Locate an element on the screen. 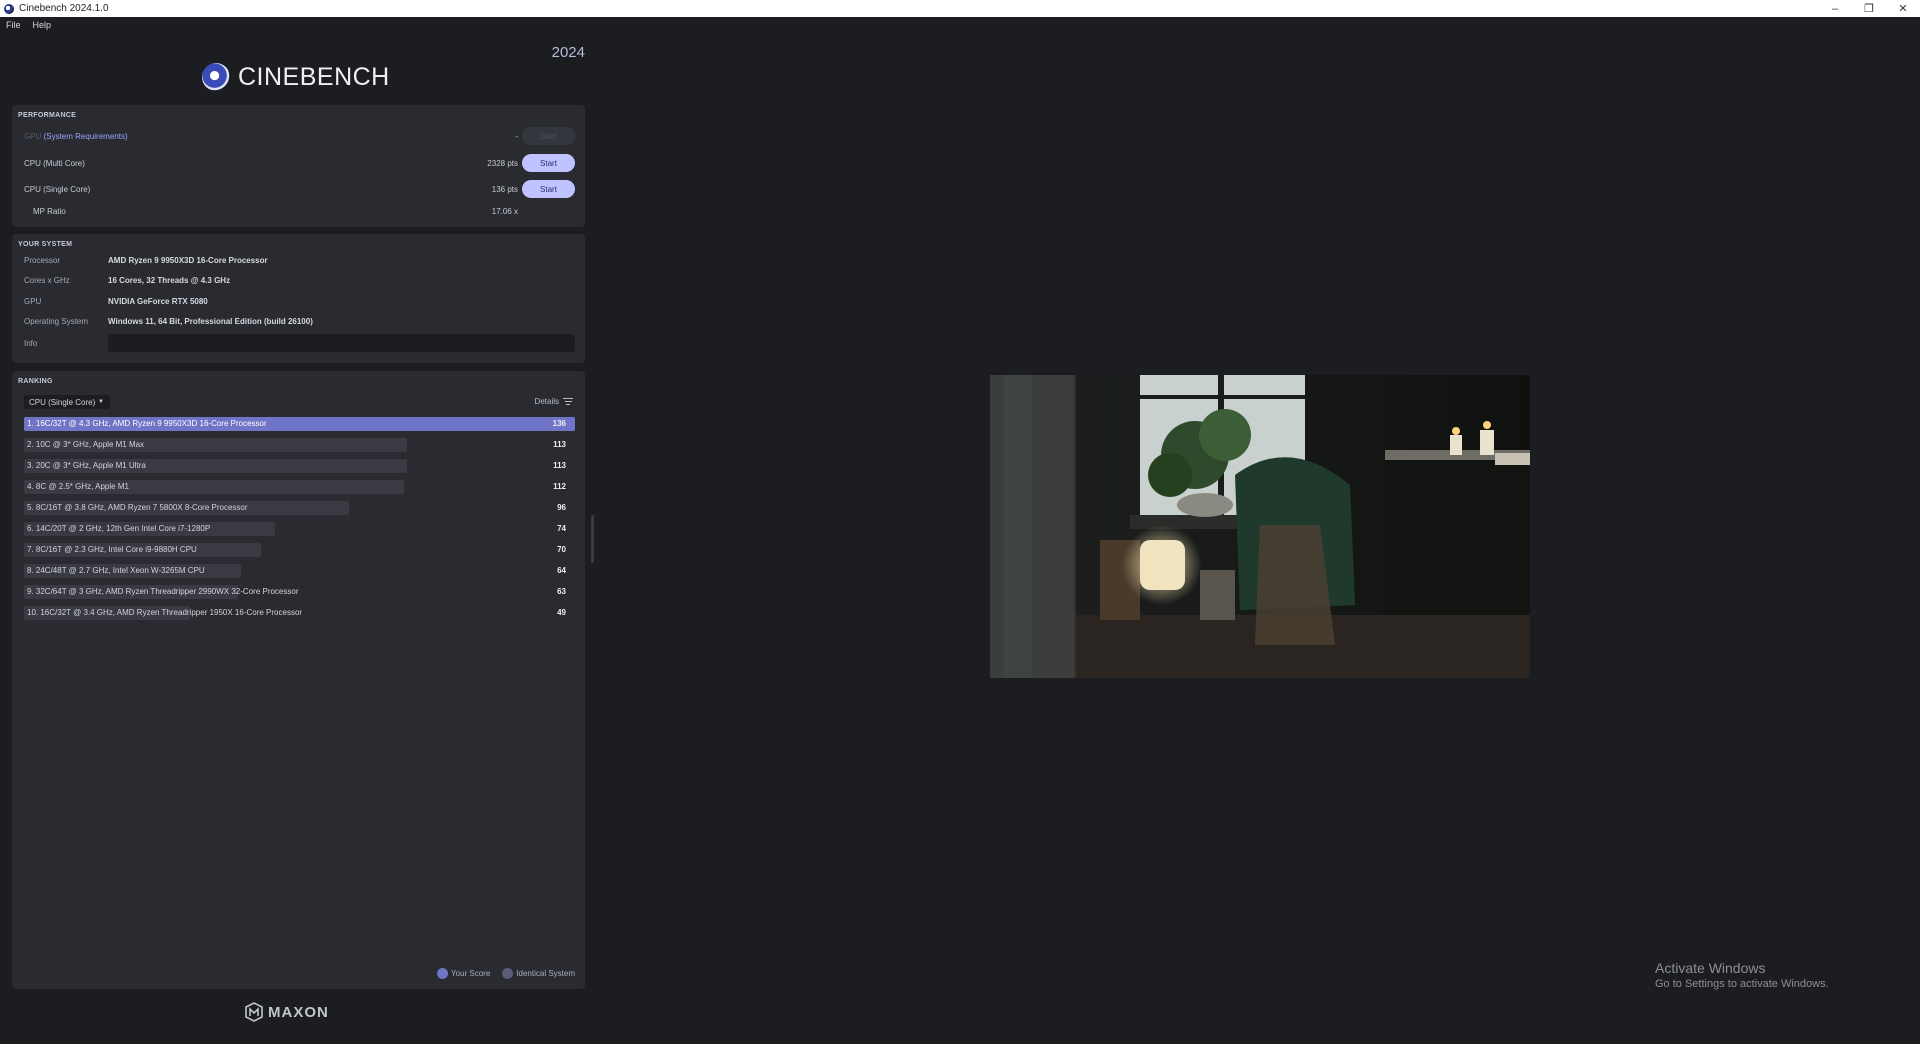 The image size is (1920, 1044). cpu-multi-row: CPU (Multi Core) 2328 pts Start is located at coordinates (299, 163).